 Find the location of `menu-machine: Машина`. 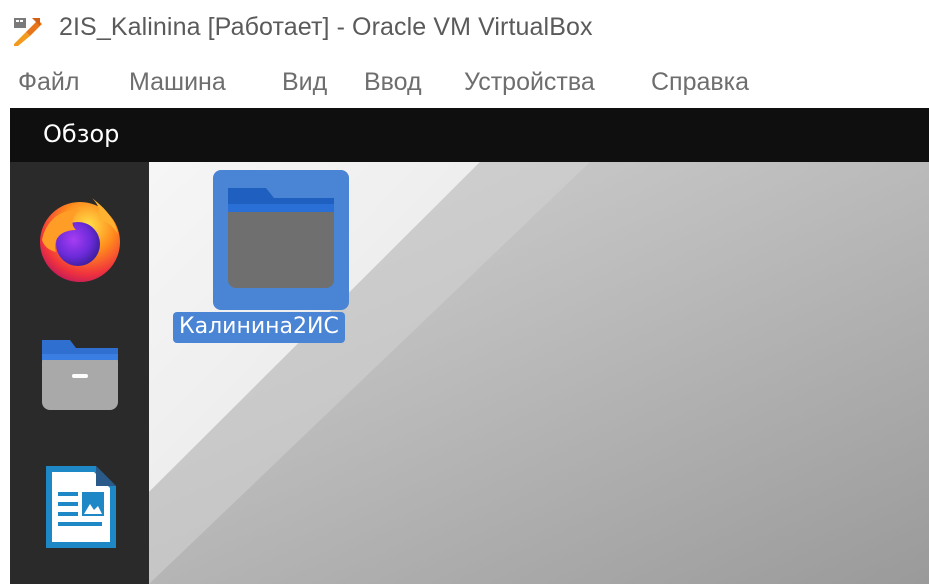

menu-machine: Машина is located at coordinates (177, 82).